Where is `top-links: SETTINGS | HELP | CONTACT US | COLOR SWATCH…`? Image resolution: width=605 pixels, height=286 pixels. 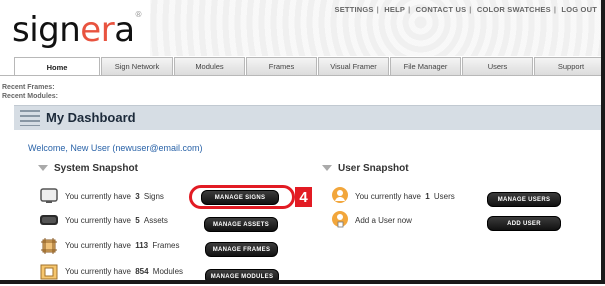
top-links: SETTINGS | HELP | CONTACT US | COLOR SWATCH… is located at coordinates (466, 9).